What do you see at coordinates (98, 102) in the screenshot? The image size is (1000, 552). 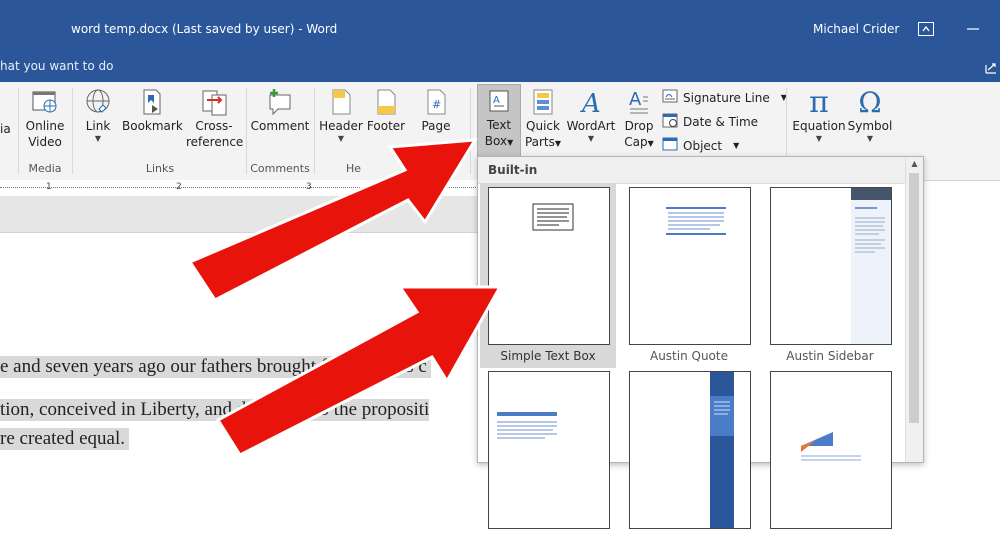 I see `link-icon` at bounding box center [98, 102].